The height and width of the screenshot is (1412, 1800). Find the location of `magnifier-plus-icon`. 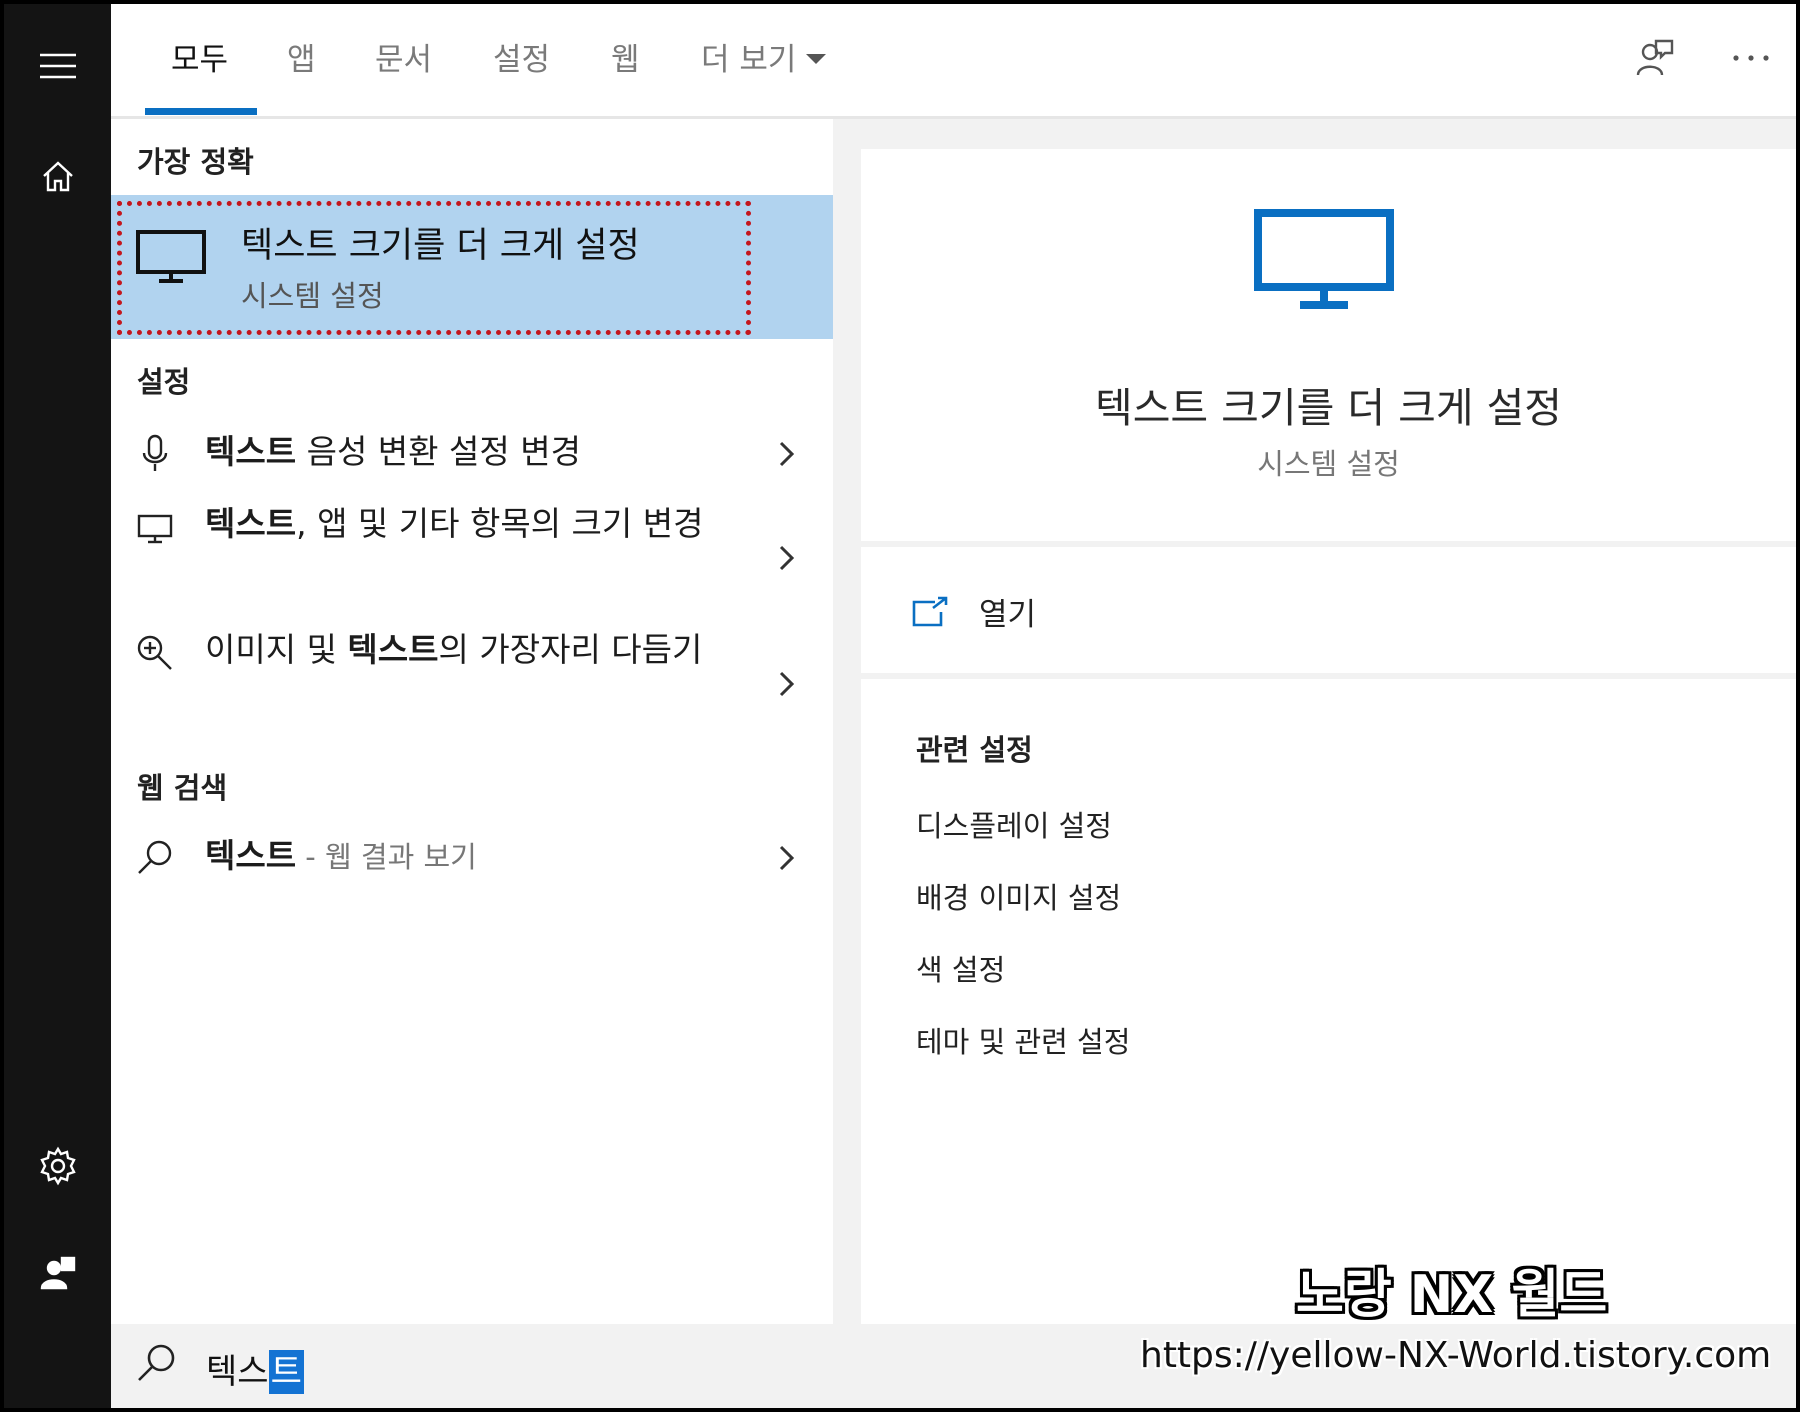

magnifier-plus-icon is located at coordinates (155, 653).